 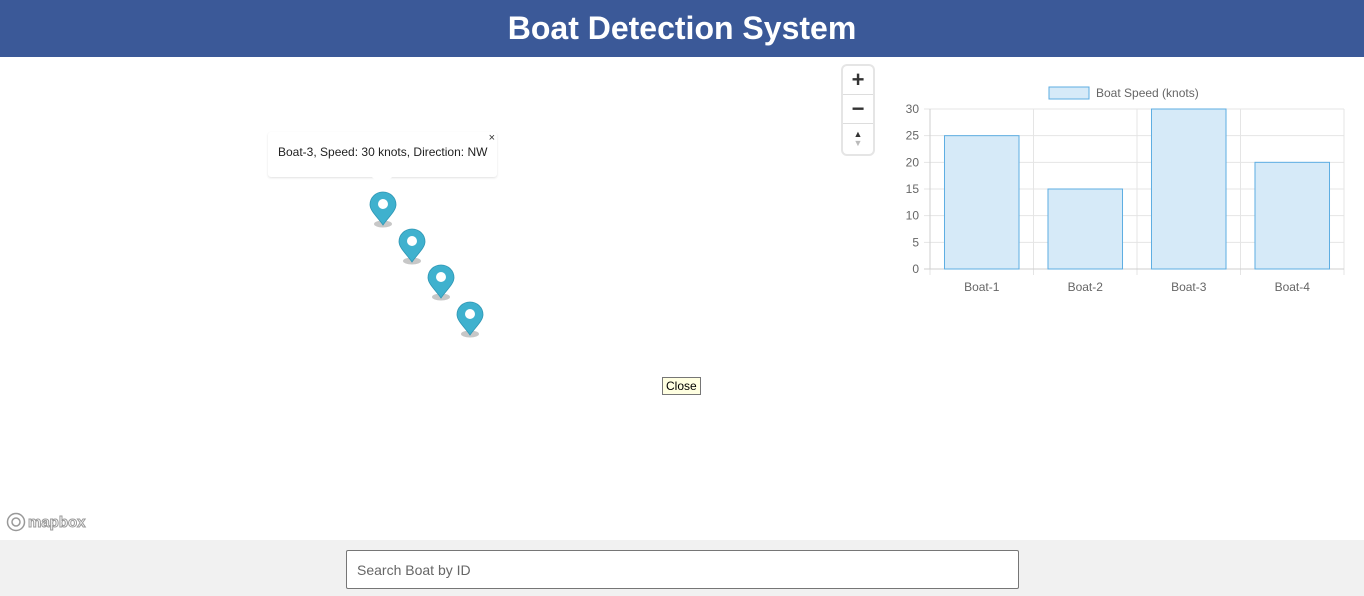 What do you see at coordinates (858, 142) in the screenshot?
I see `compass-south-icon: ▼` at bounding box center [858, 142].